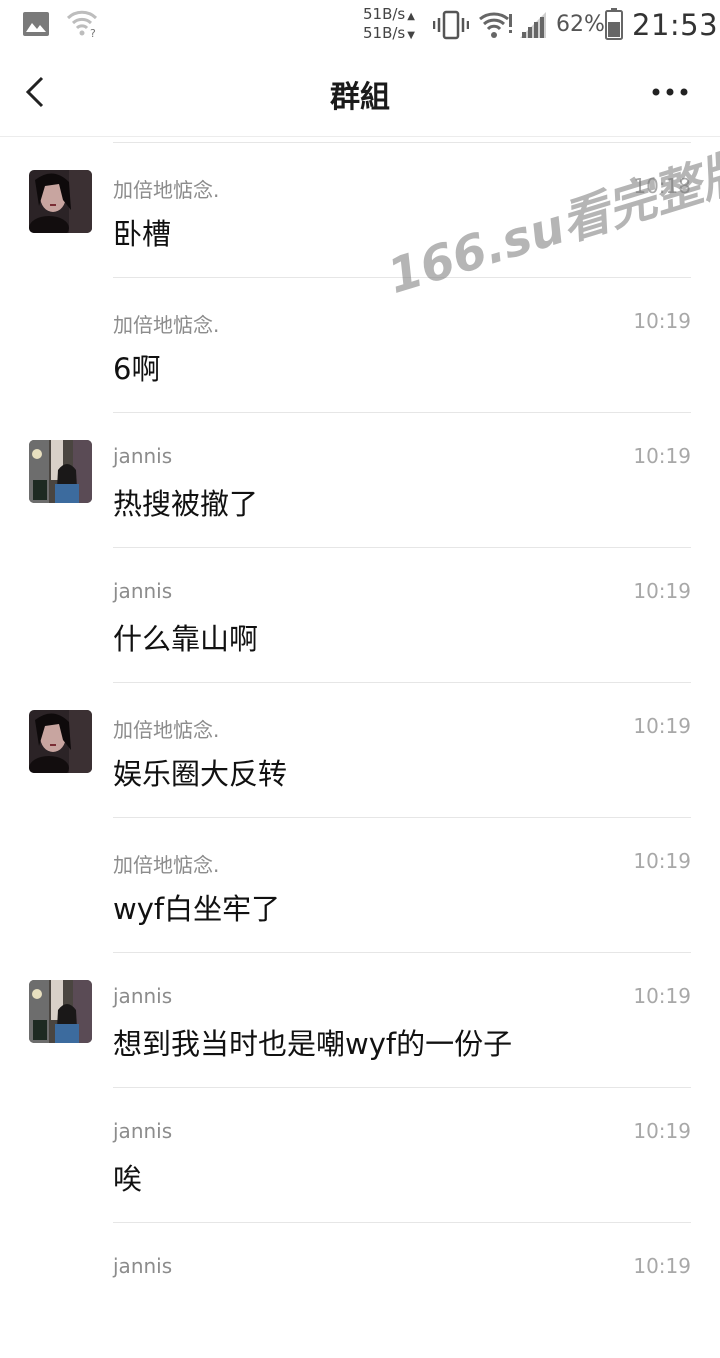 Image resolution: width=720 pixels, height=1358 pixels. Describe the element at coordinates (675, 25) in the screenshot. I see `clock: 21:53` at that location.